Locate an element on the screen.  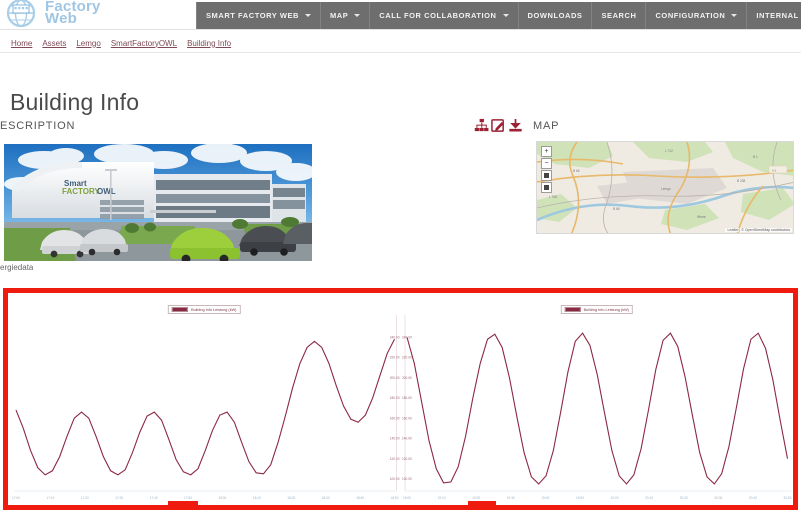
globe-factory-logo-icon is located at coordinates (22, 14).